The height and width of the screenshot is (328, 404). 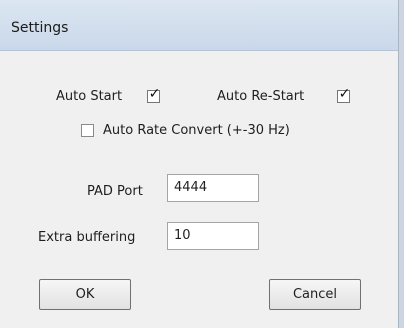 I want to click on window-edge, so click(x=401, y=164).